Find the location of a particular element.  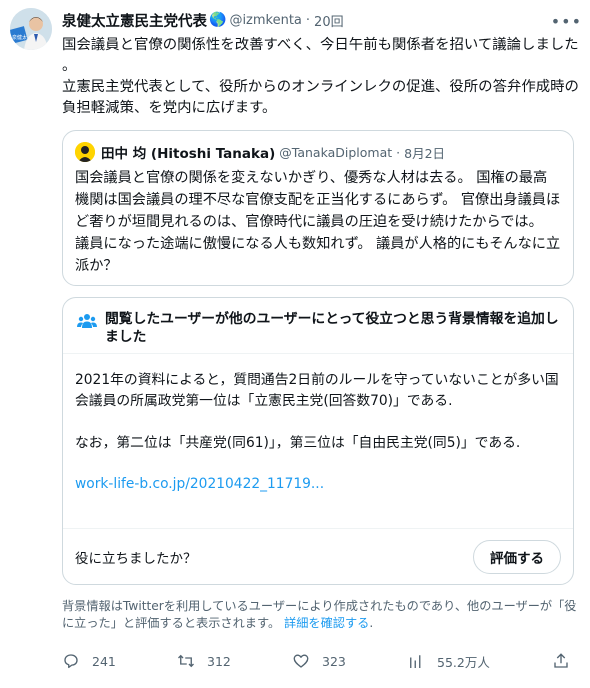

author-name: 泉健太立憲民主党代表 is located at coordinates (134, 20).